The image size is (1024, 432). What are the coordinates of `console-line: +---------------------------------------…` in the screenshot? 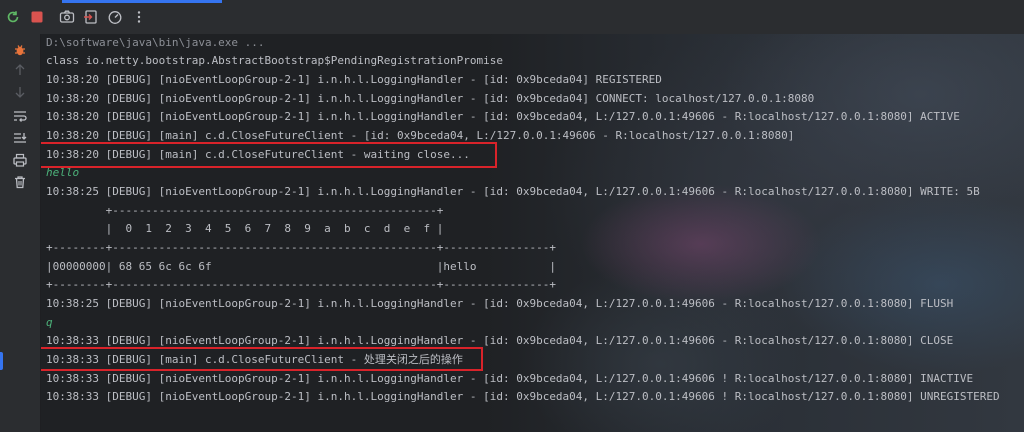 It's located at (245, 210).